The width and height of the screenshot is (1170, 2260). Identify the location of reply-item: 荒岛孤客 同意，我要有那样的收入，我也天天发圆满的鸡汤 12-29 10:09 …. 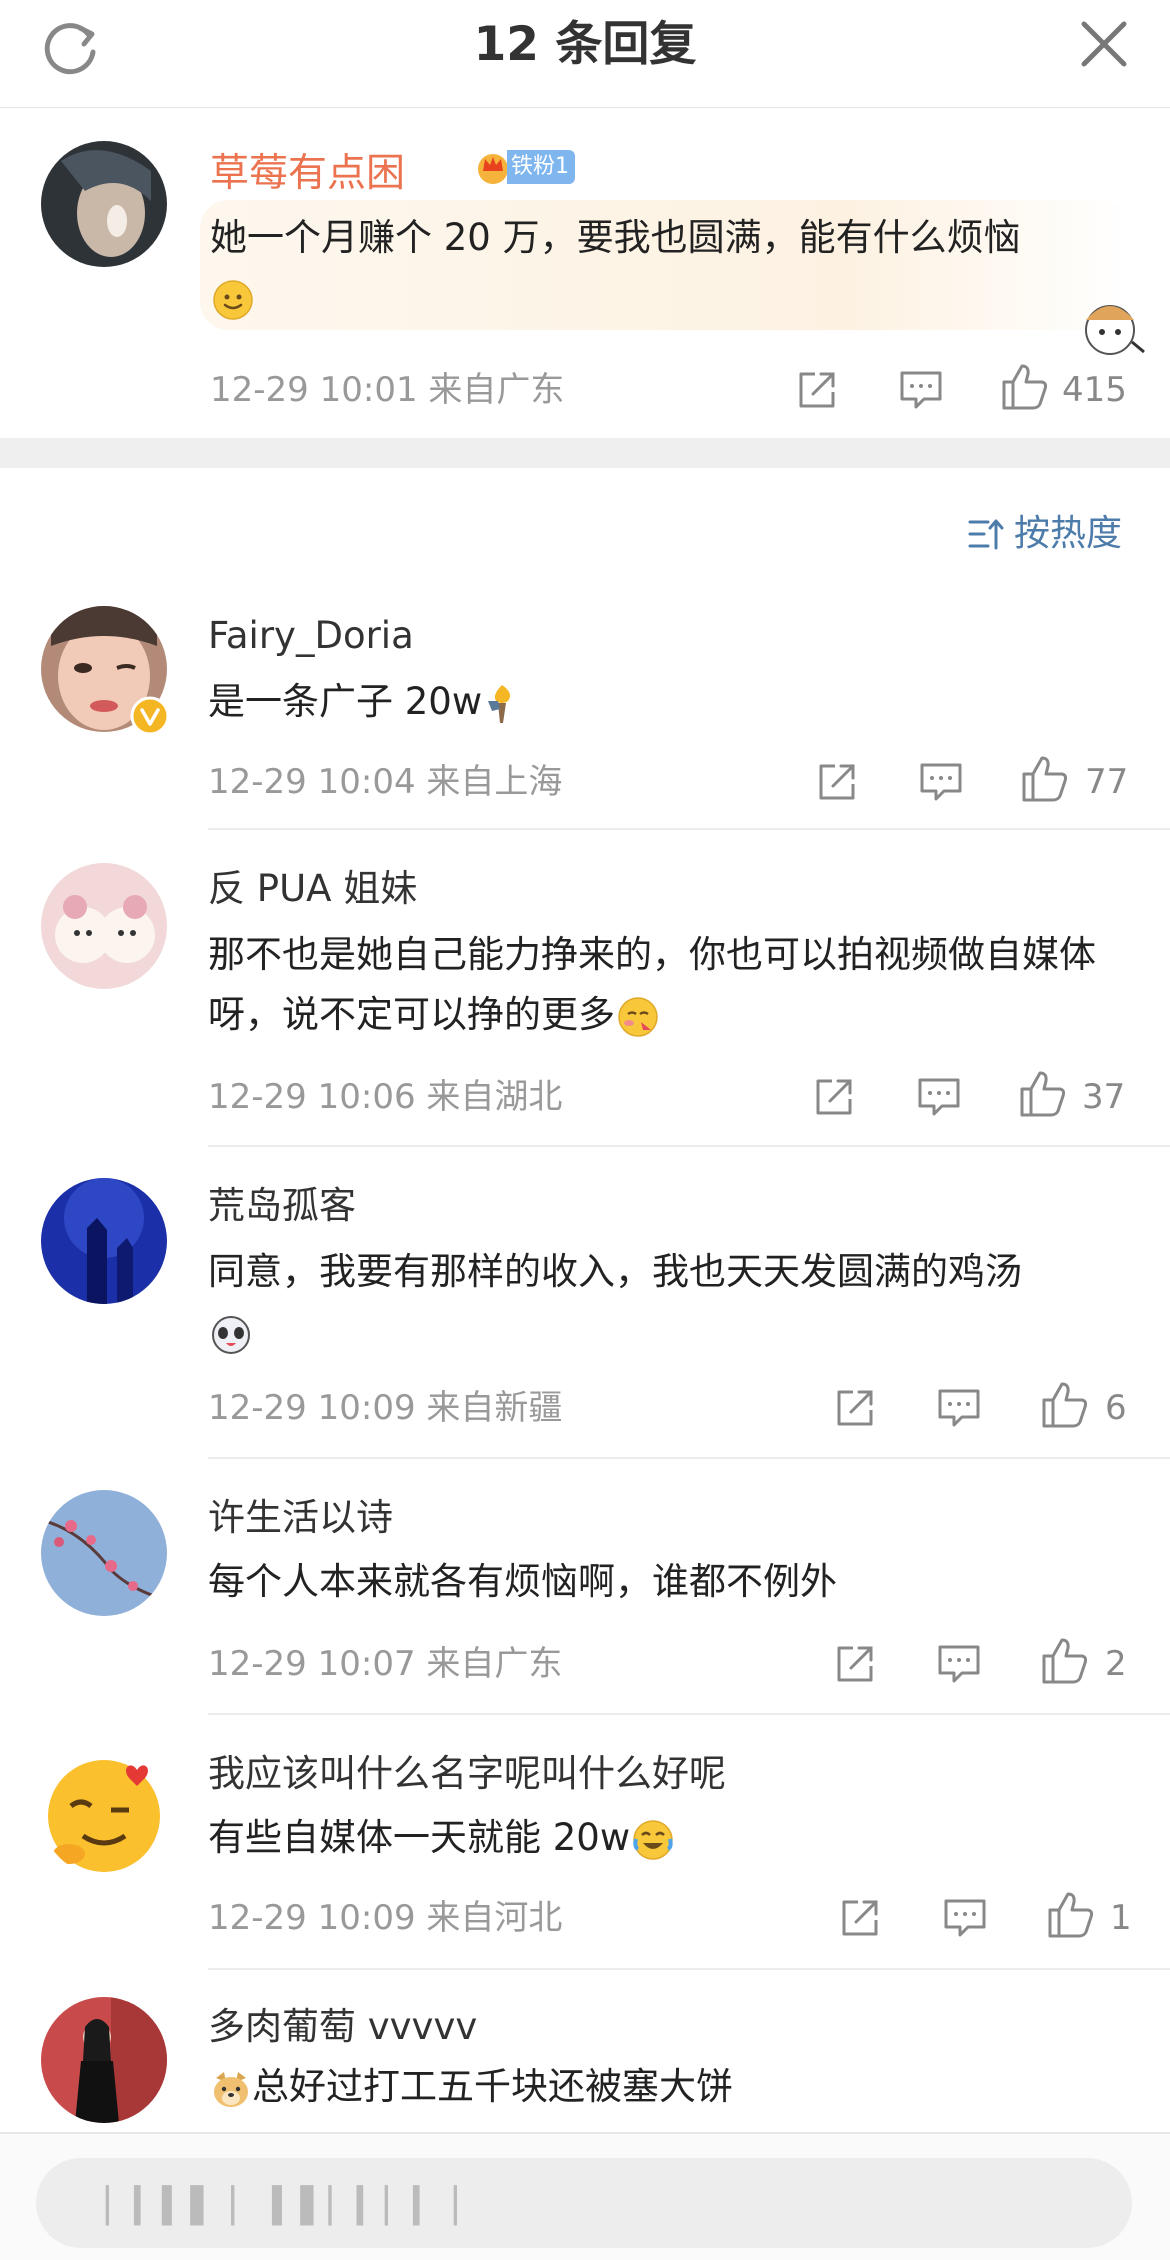
(585, 1315).